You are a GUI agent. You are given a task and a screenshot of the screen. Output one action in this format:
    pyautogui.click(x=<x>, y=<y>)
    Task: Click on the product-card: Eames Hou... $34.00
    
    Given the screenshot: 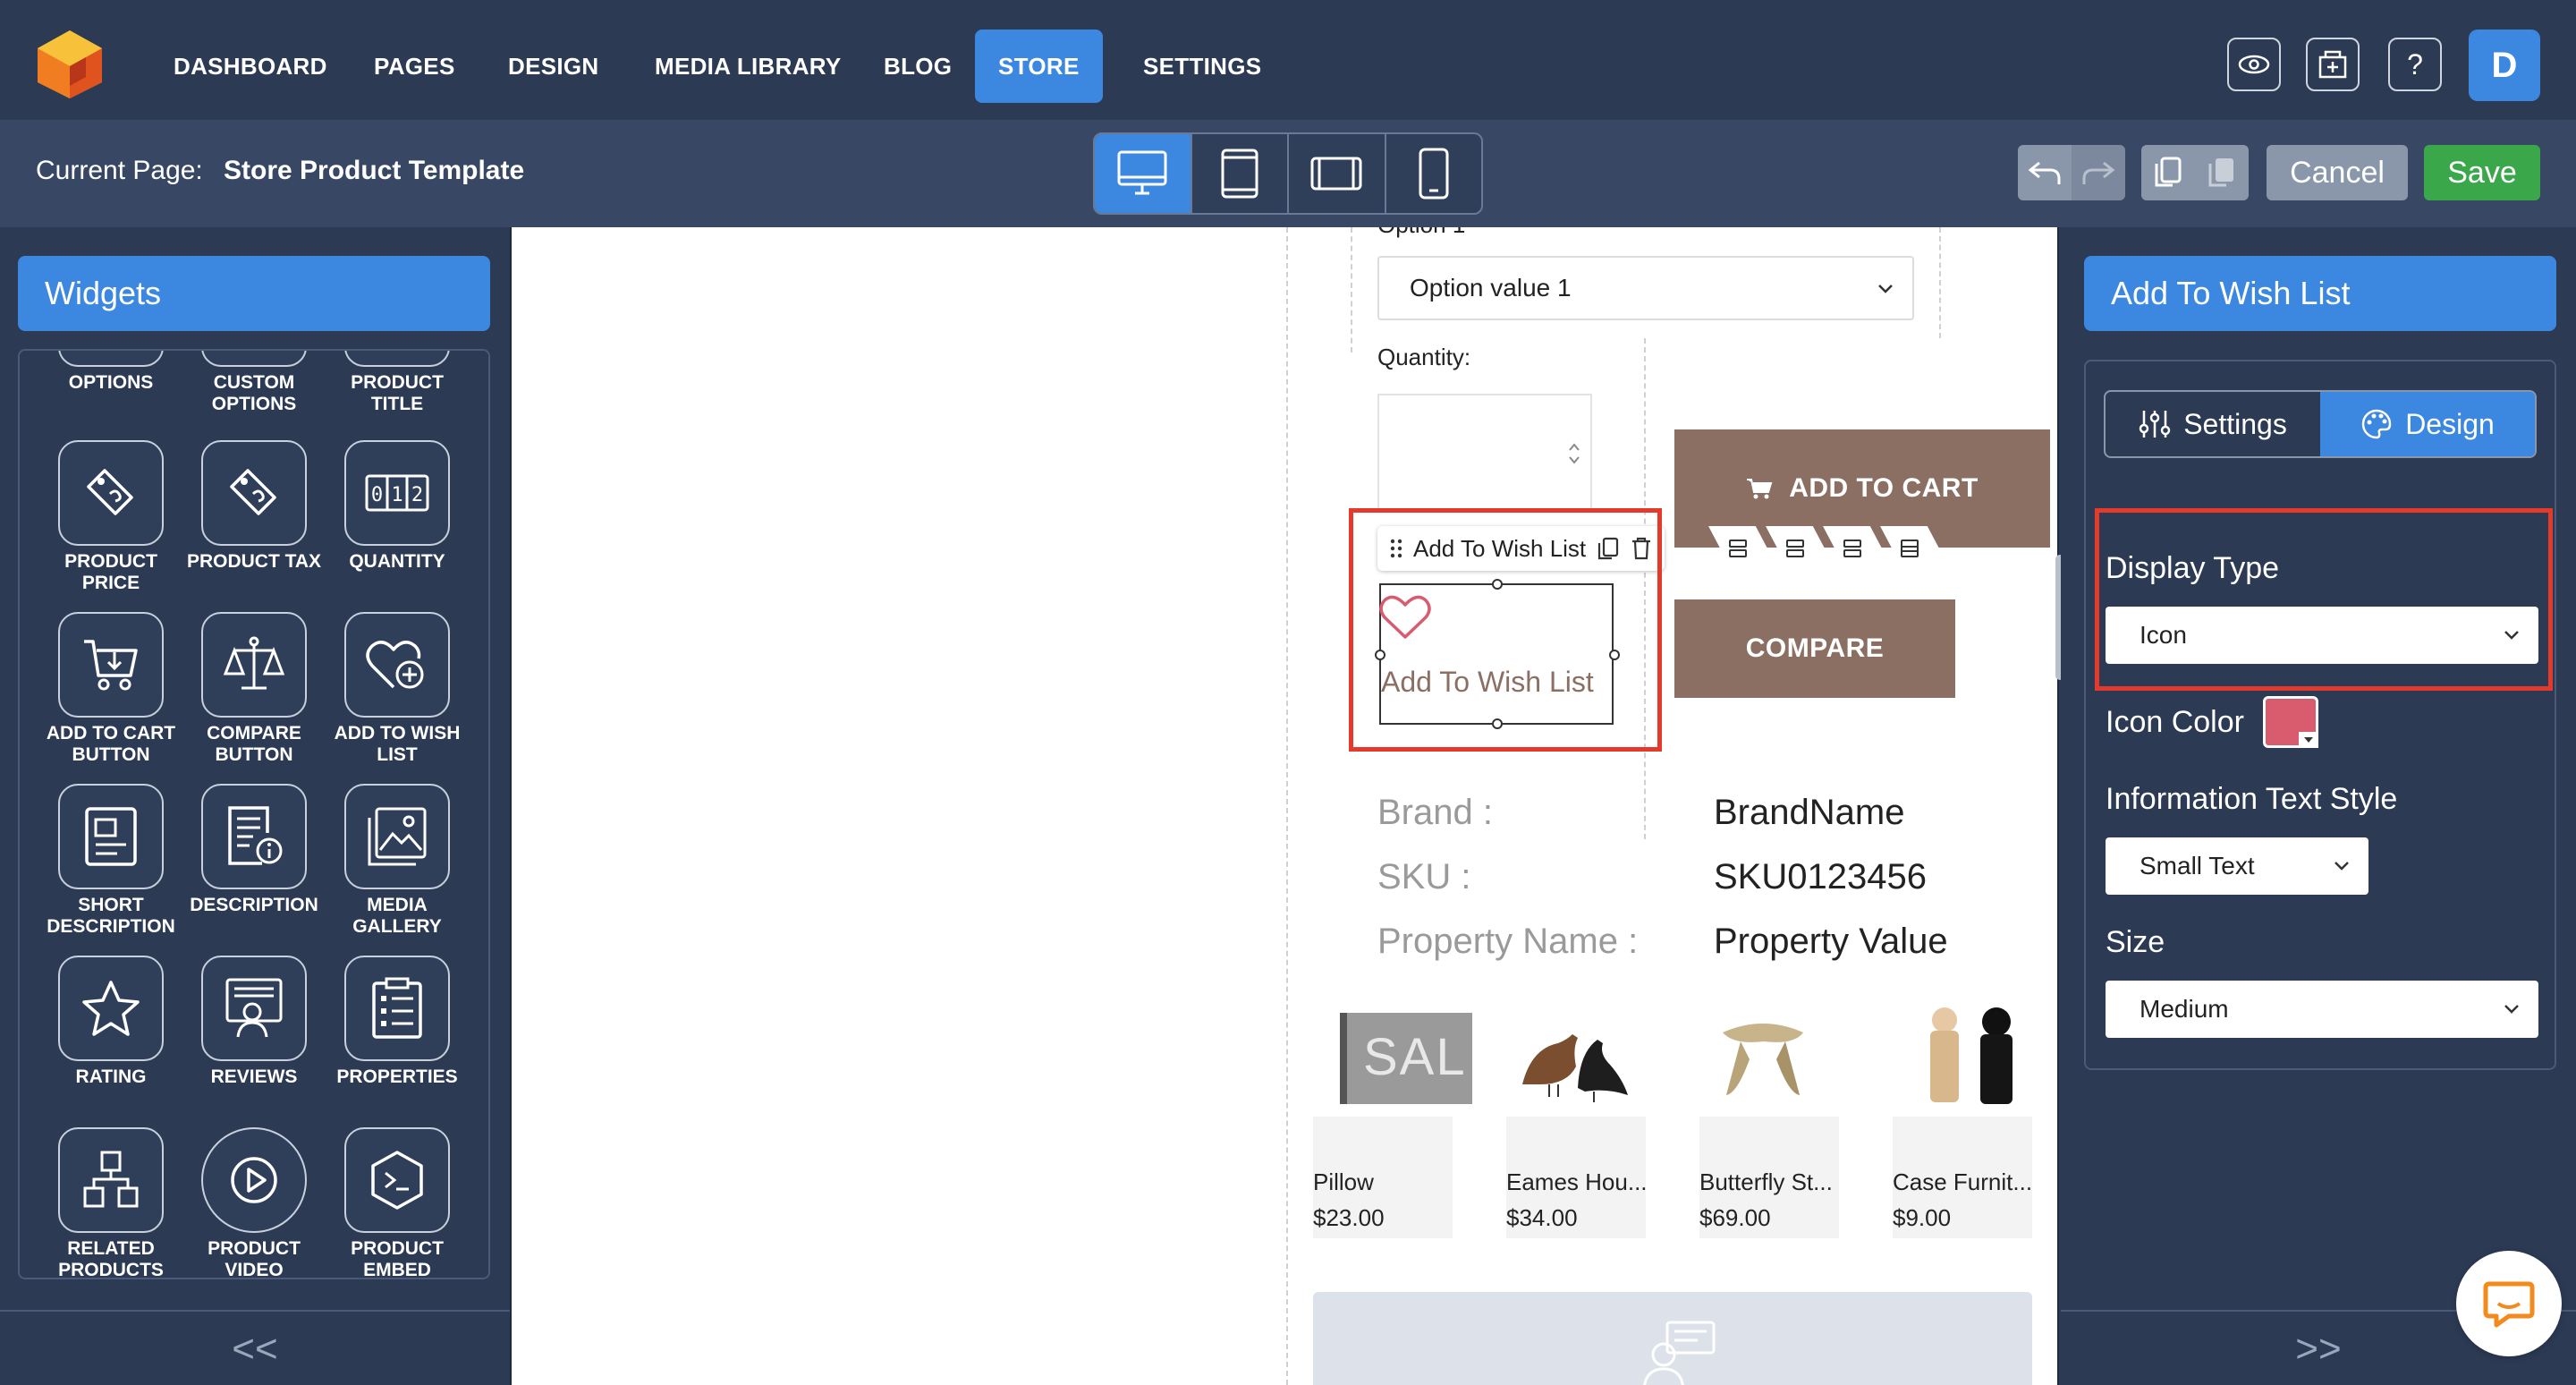 What is the action you would take?
    pyautogui.click(x=1577, y=1177)
    